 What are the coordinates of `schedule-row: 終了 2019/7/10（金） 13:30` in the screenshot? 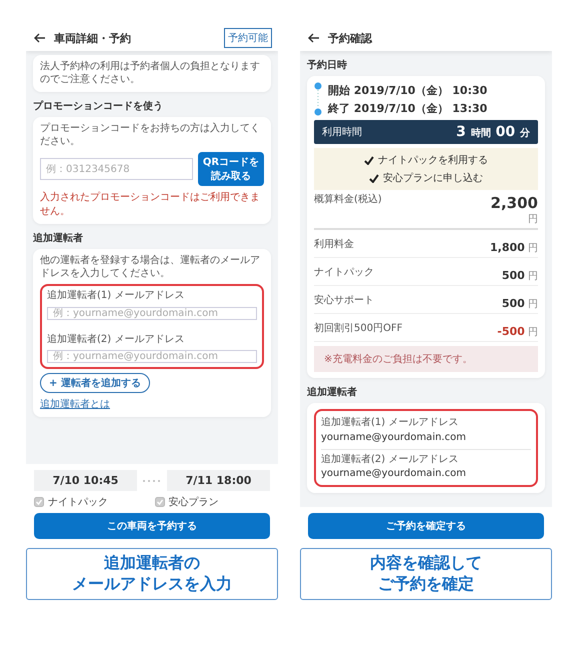 It's located at (408, 108).